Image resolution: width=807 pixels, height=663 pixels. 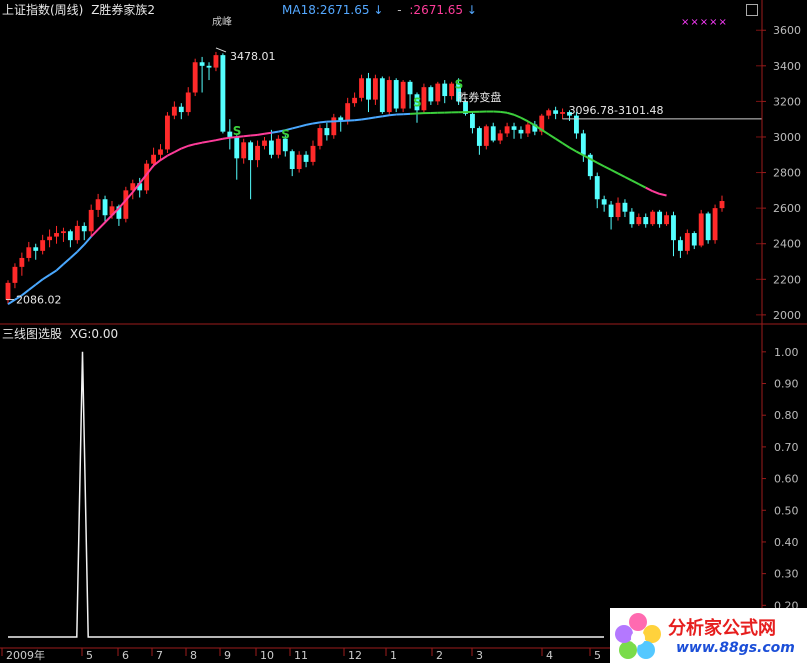 What do you see at coordinates (301, 655) in the screenshot?
I see `x-tick-label: 11` at bounding box center [301, 655].